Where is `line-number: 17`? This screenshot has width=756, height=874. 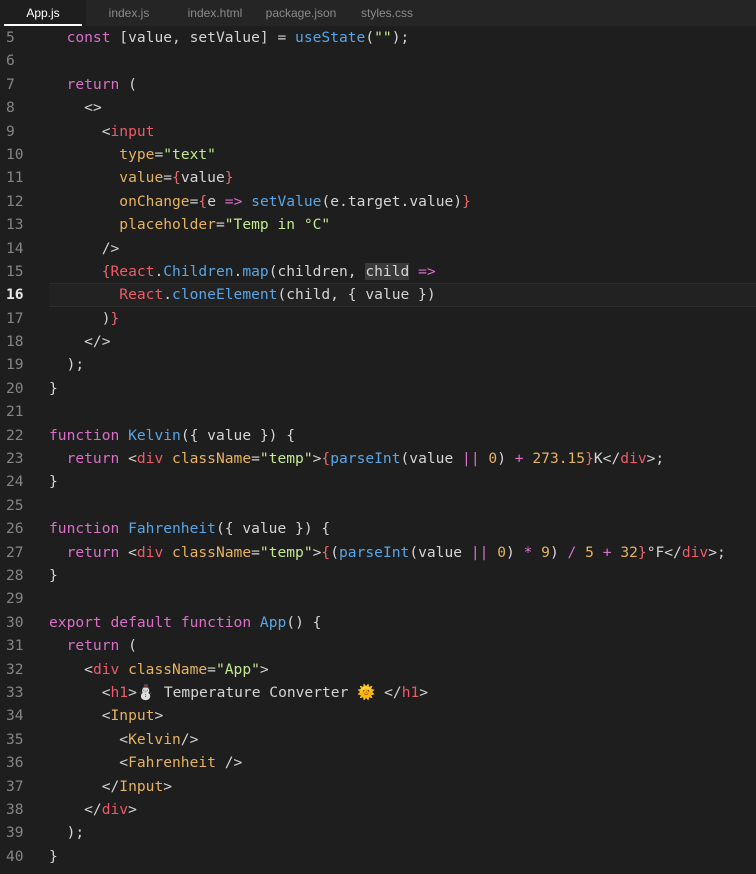
line-number: 17 is located at coordinates (15, 318).